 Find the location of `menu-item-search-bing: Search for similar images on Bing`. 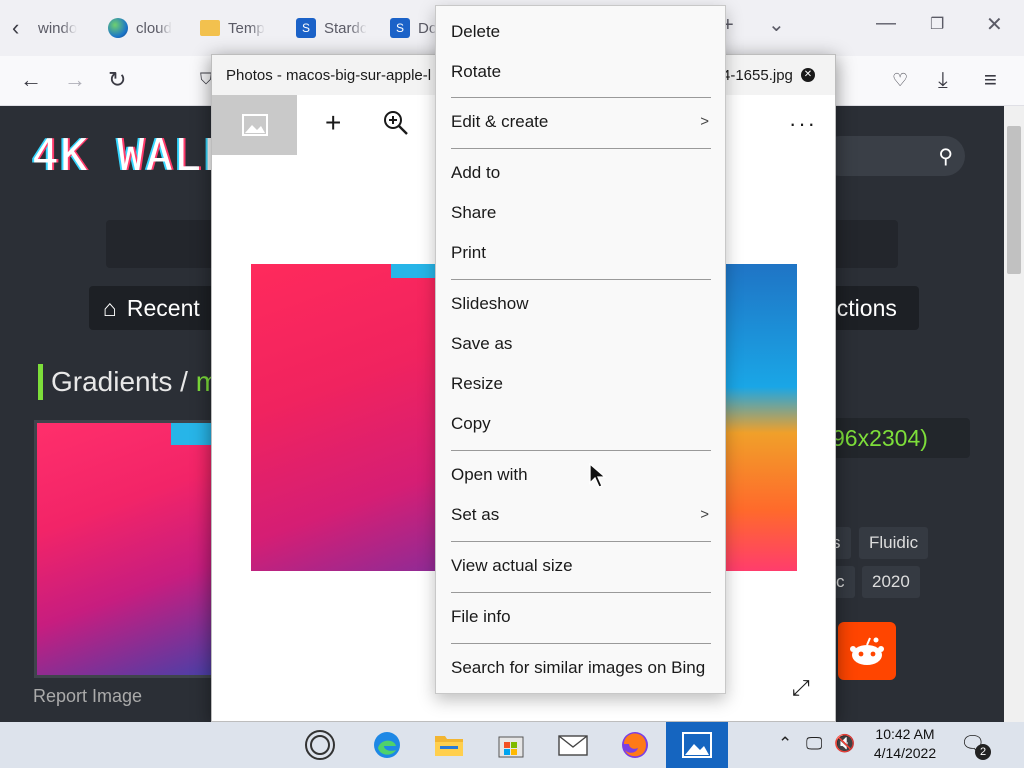

menu-item-search-bing: Search for similar images on Bing is located at coordinates (581, 668).